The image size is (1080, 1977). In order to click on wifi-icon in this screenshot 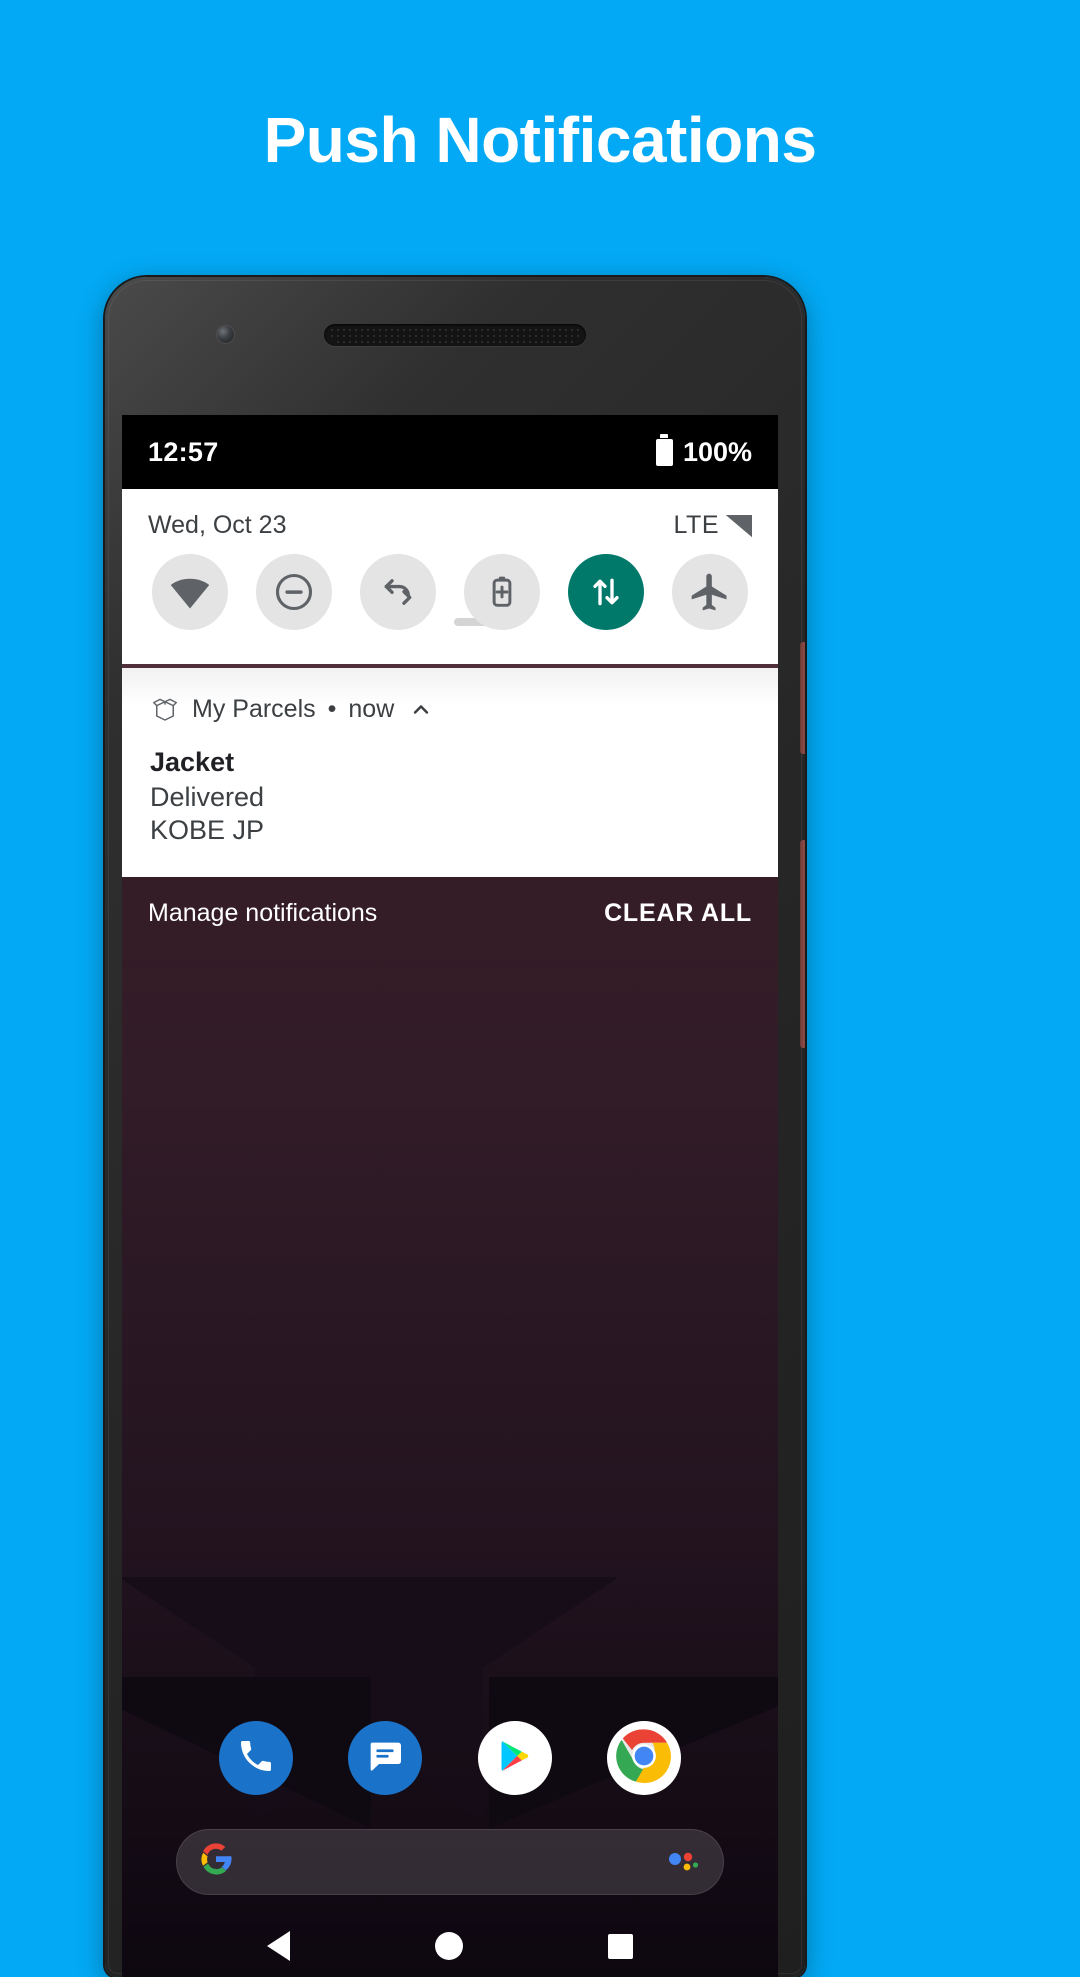, I will do `click(190, 592)`.